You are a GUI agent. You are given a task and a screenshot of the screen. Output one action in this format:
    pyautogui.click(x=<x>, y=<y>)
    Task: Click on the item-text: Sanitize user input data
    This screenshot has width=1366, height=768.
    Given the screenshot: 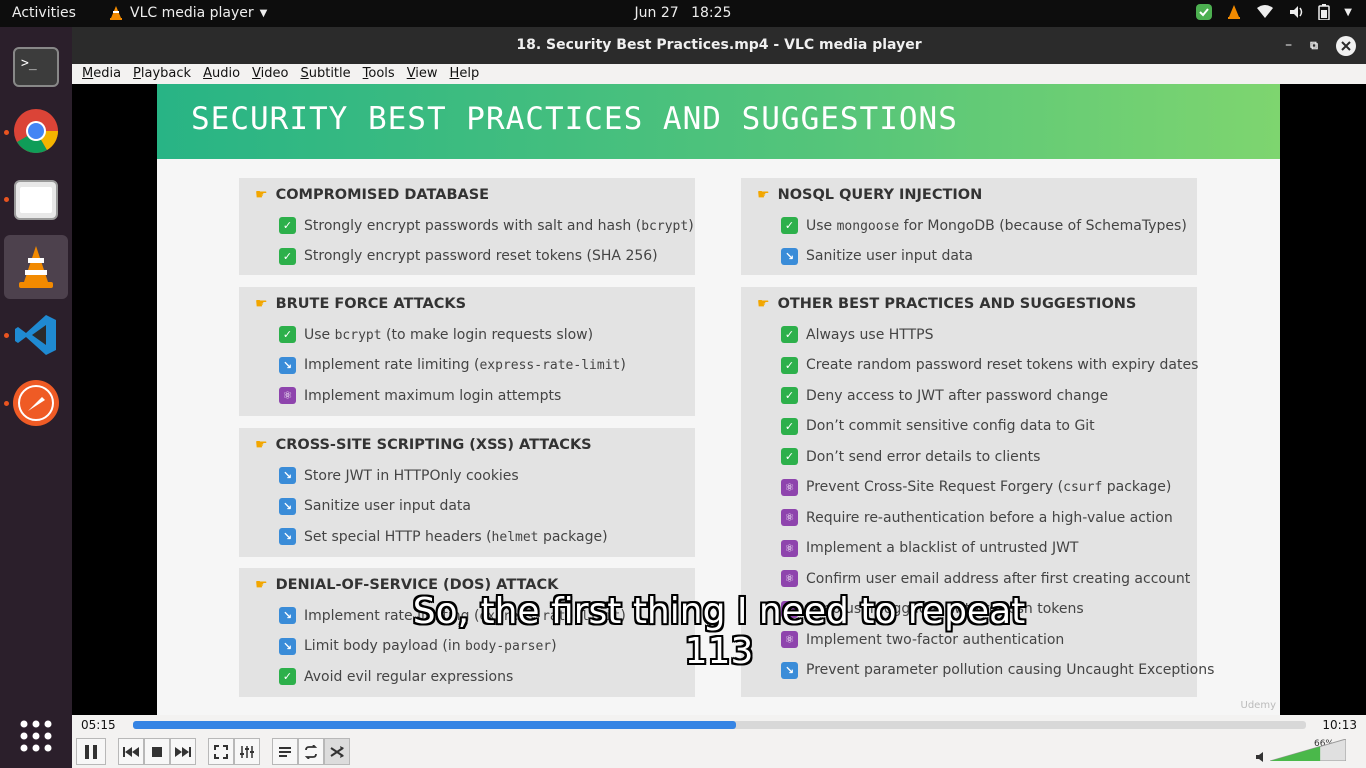 What is the action you would take?
    pyautogui.click(x=387, y=506)
    